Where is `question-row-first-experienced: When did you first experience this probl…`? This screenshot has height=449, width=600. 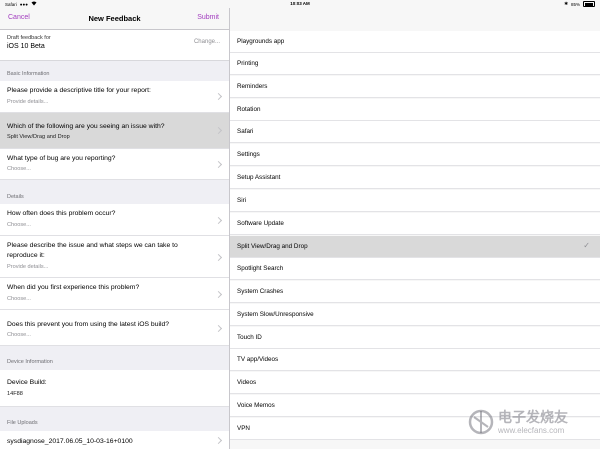
question-row-first-experienced: When did you first experience this probl… is located at coordinates (114, 294).